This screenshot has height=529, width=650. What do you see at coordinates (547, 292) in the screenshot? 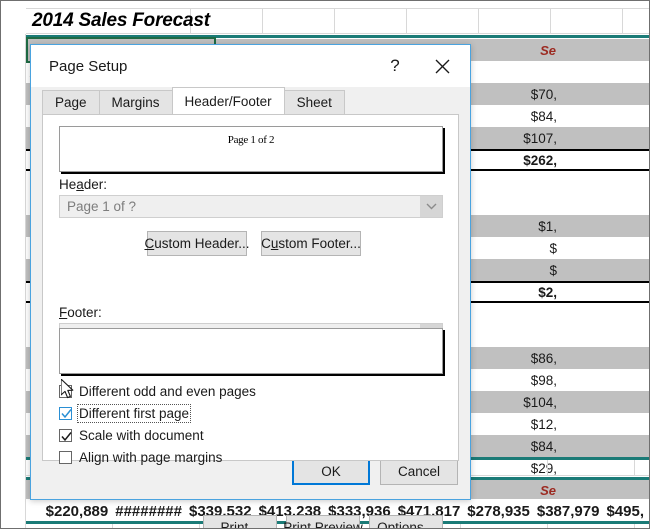
I see `table-cell: $2,` at bounding box center [547, 292].